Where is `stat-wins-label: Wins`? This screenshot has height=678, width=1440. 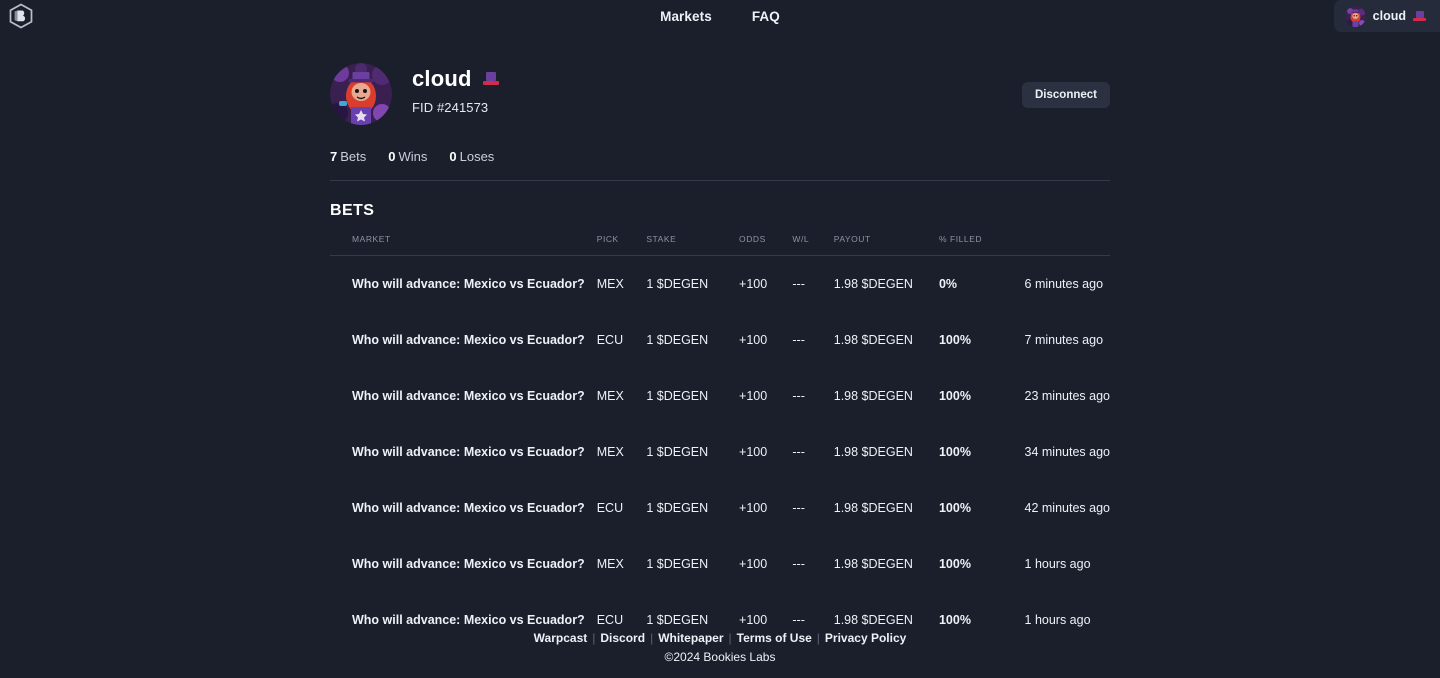 stat-wins-label: Wins is located at coordinates (413, 156).